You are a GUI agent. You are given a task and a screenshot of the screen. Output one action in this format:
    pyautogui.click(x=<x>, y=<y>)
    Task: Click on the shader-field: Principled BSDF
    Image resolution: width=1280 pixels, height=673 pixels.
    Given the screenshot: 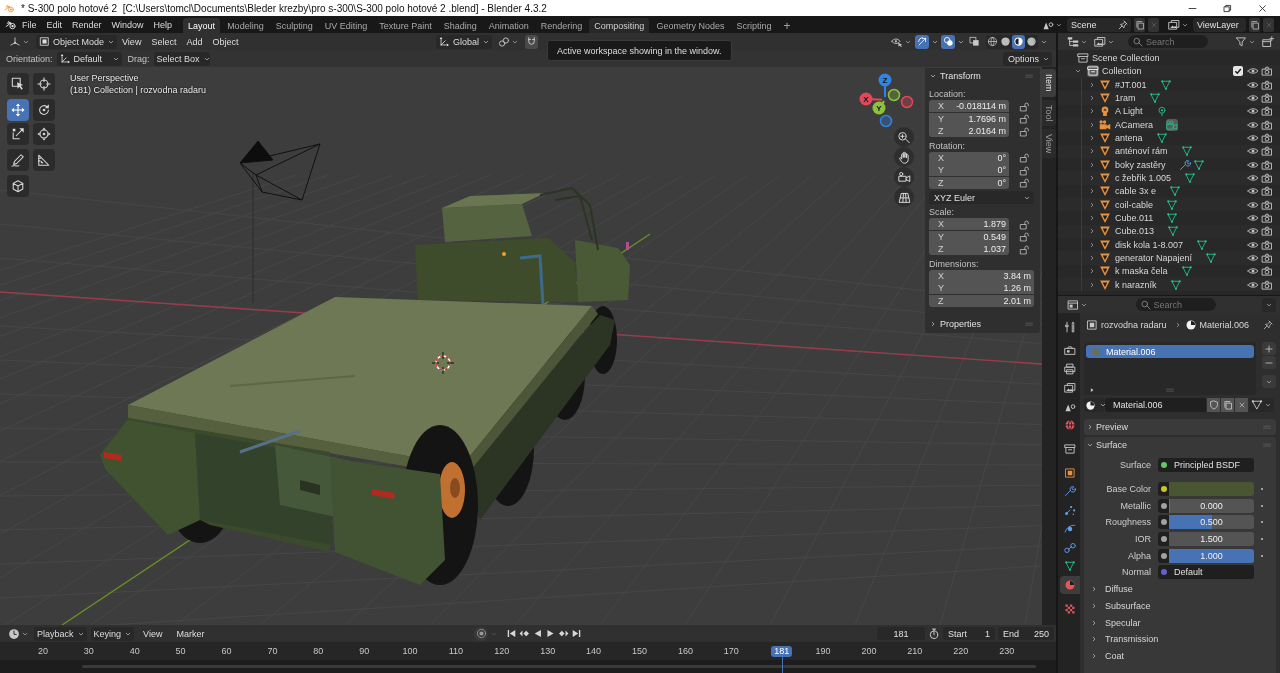 What is the action you would take?
    pyautogui.click(x=1211, y=464)
    